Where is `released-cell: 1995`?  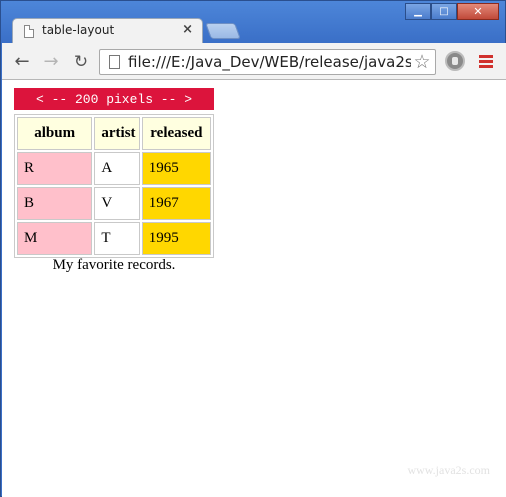 released-cell: 1995 is located at coordinates (176, 238).